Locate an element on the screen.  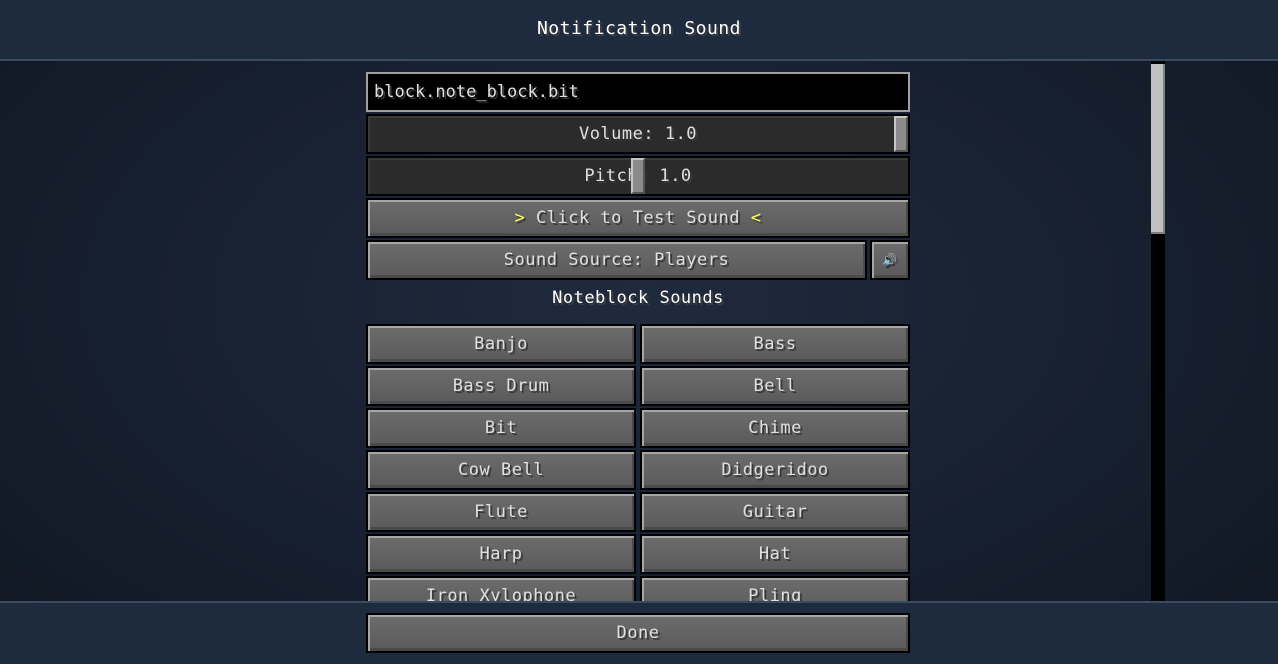
pitch-slider: Pitch: 1.0 is located at coordinates (638, 176).